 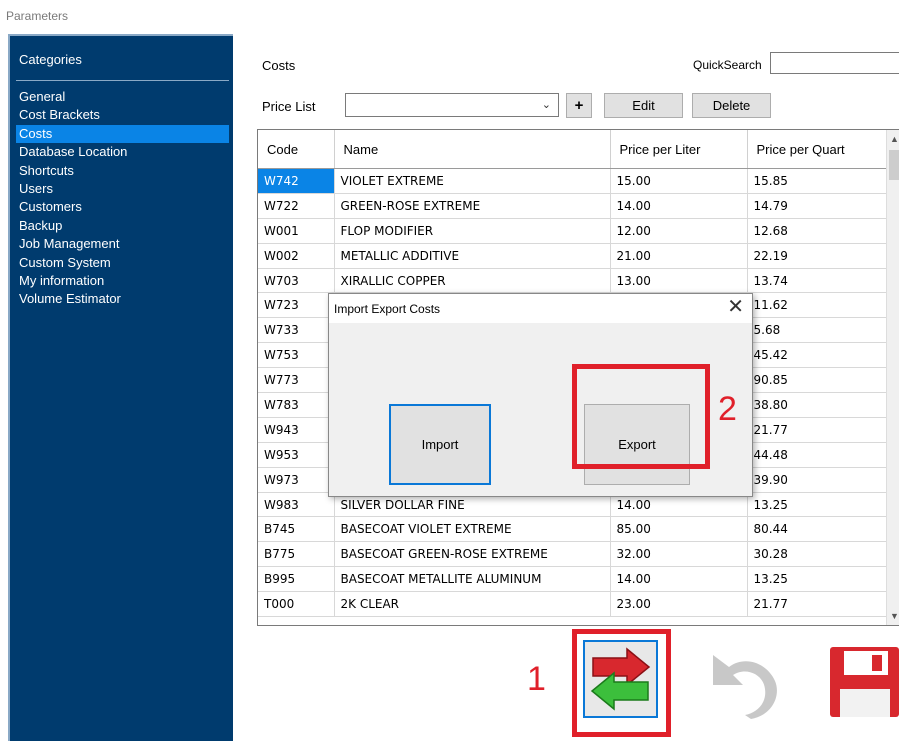 What do you see at coordinates (679, 149) in the screenshot?
I see `column-header-price-per-liter: Price per Liter` at bounding box center [679, 149].